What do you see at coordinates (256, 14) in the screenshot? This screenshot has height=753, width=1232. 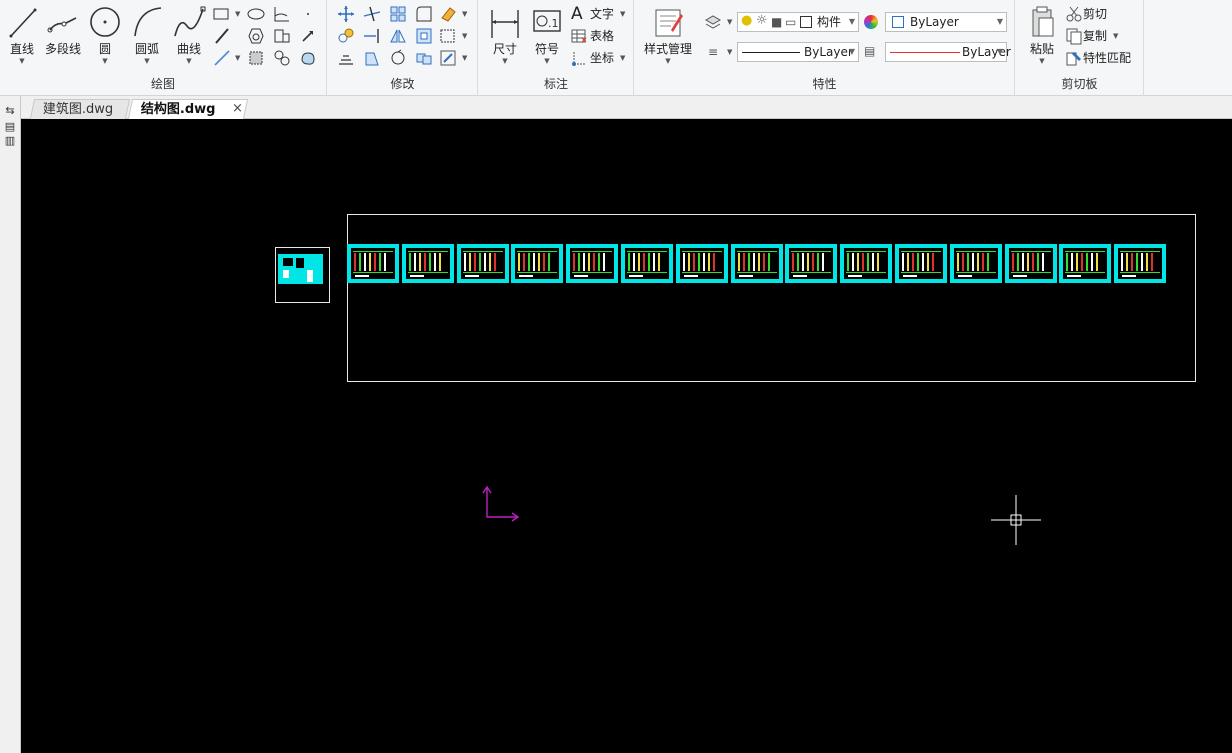 I see `ellipse-icon` at bounding box center [256, 14].